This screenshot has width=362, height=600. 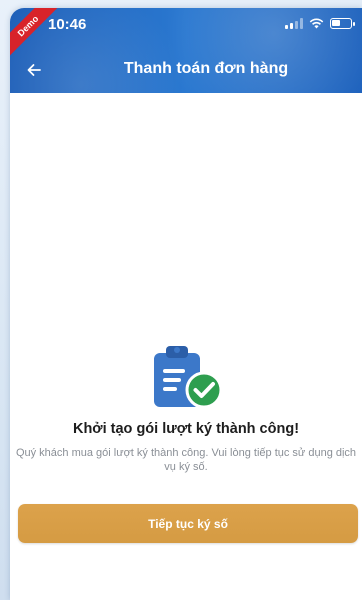 I want to click on status-icons, so click(x=320, y=23).